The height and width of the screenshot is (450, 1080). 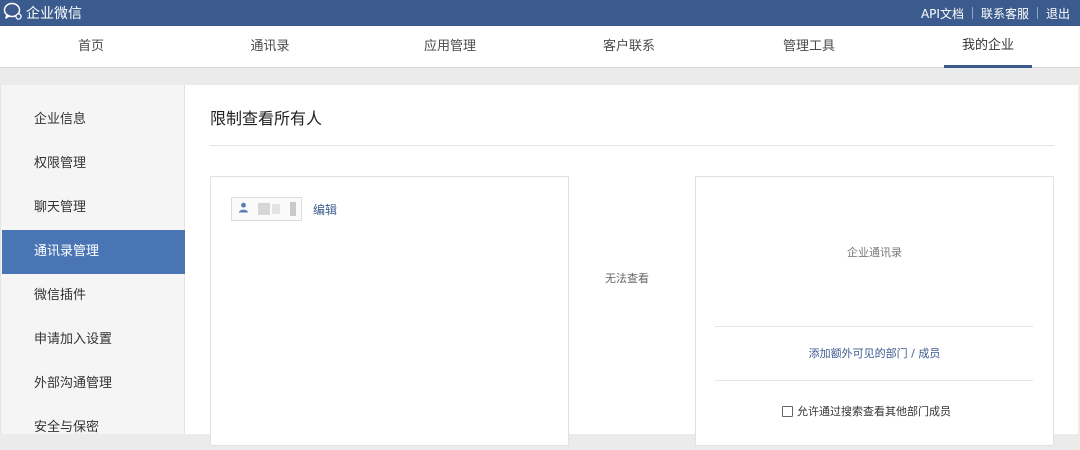 What do you see at coordinates (243, 209) in the screenshot?
I see `user-icon` at bounding box center [243, 209].